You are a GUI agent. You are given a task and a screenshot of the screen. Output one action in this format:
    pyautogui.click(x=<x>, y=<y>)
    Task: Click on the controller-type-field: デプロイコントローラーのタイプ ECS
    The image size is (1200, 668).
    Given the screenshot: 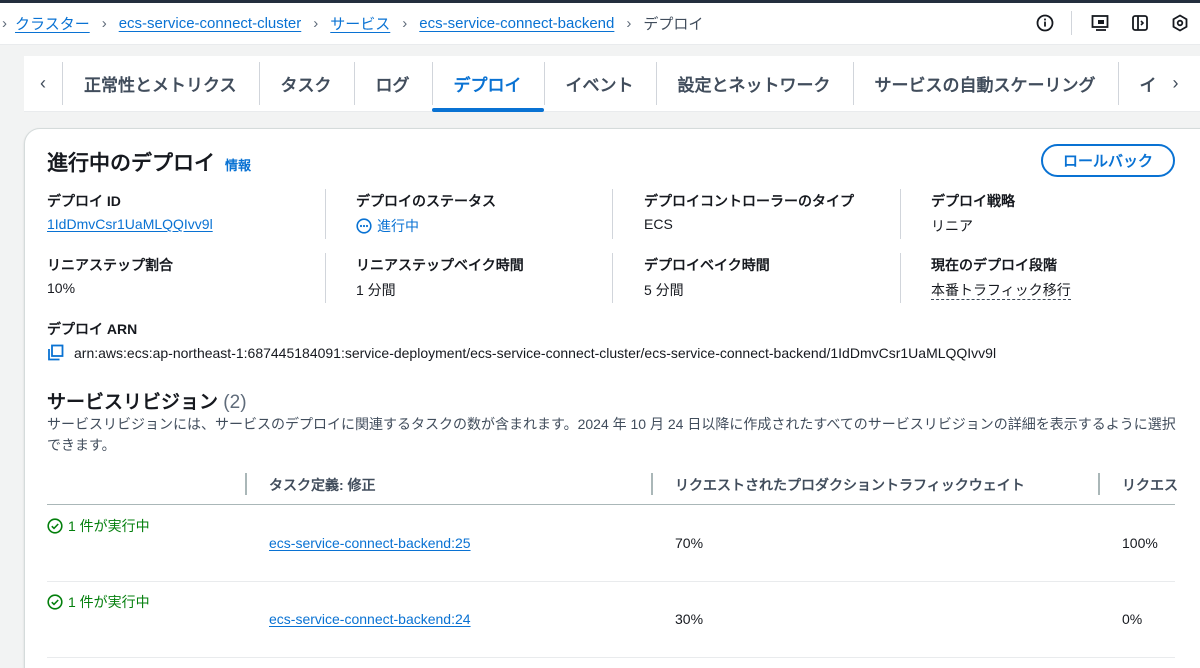 What is the action you would take?
    pyautogui.click(x=749, y=211)
    